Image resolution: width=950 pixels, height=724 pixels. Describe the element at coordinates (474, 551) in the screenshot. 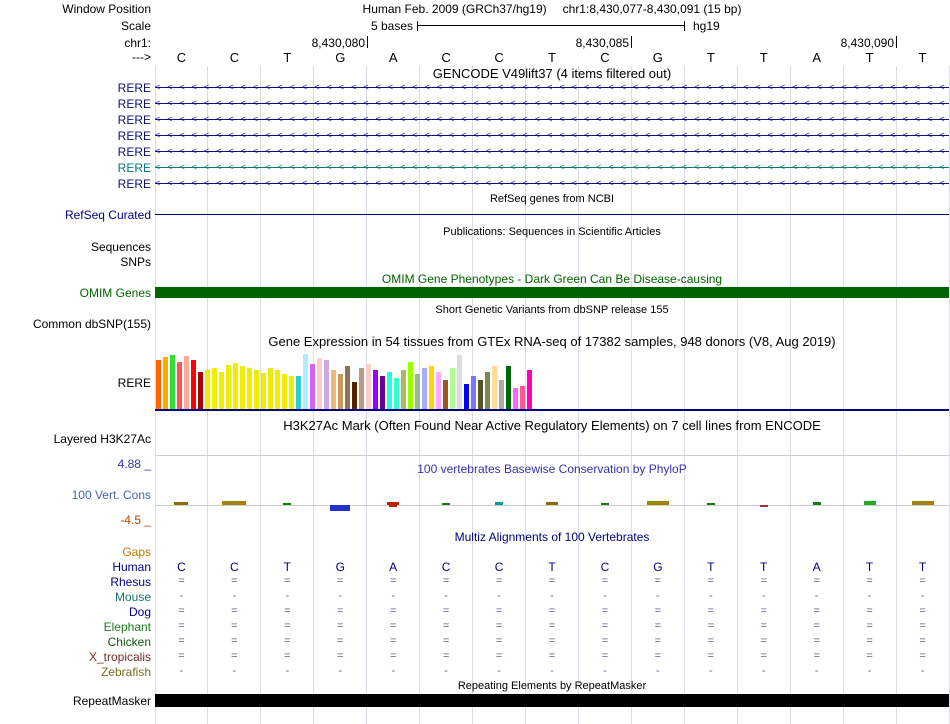

I see `multiz-row-gaps: Gaps` at that location.